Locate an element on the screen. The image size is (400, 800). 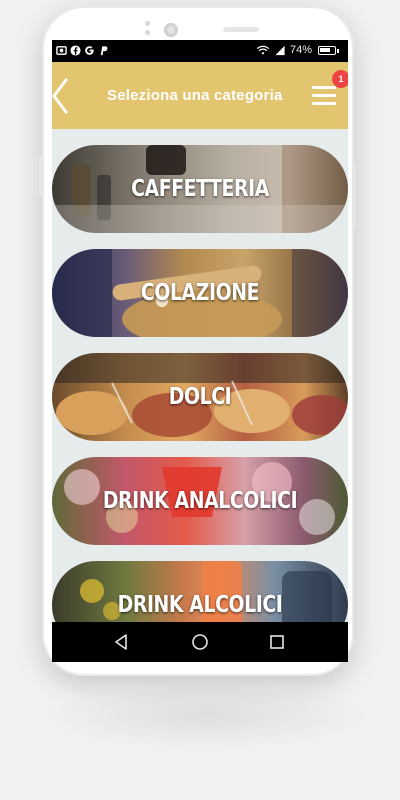
volume-button is located at coordinates (41, 176).